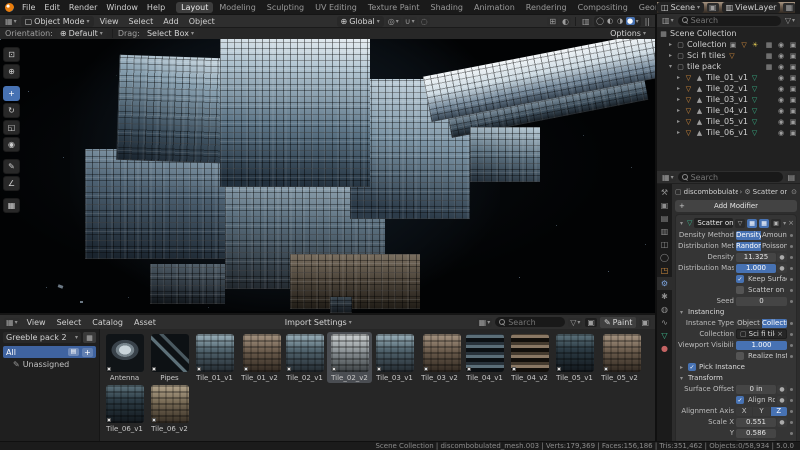 The height and width of the screenshot is (450, 800). I want to click on new-view-layer-button: ▦, so click(789, 7).